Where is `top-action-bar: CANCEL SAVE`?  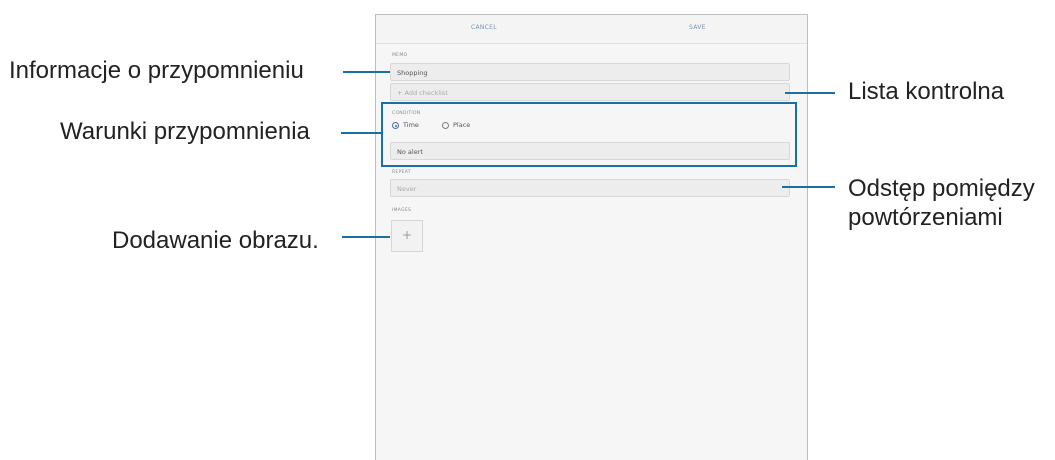
top-action-bar: CANCEL SAVE is located at coordinates (591, 29).